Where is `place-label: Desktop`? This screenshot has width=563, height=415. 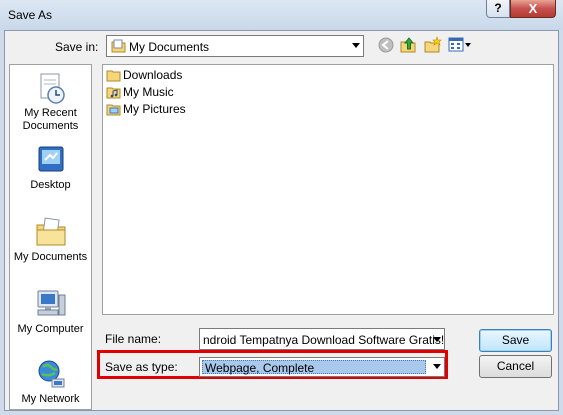
place-label: Desktop is located at coordinates (50, 185).